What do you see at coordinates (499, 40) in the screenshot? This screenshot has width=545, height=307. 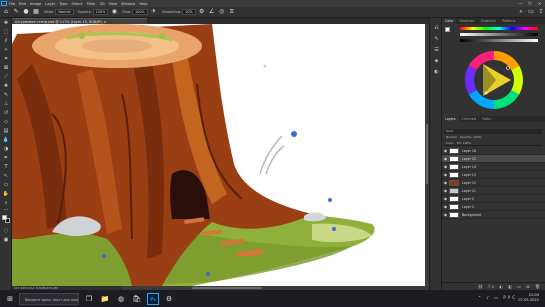 I see `brightness-slider` at bounding box center [499, 40].